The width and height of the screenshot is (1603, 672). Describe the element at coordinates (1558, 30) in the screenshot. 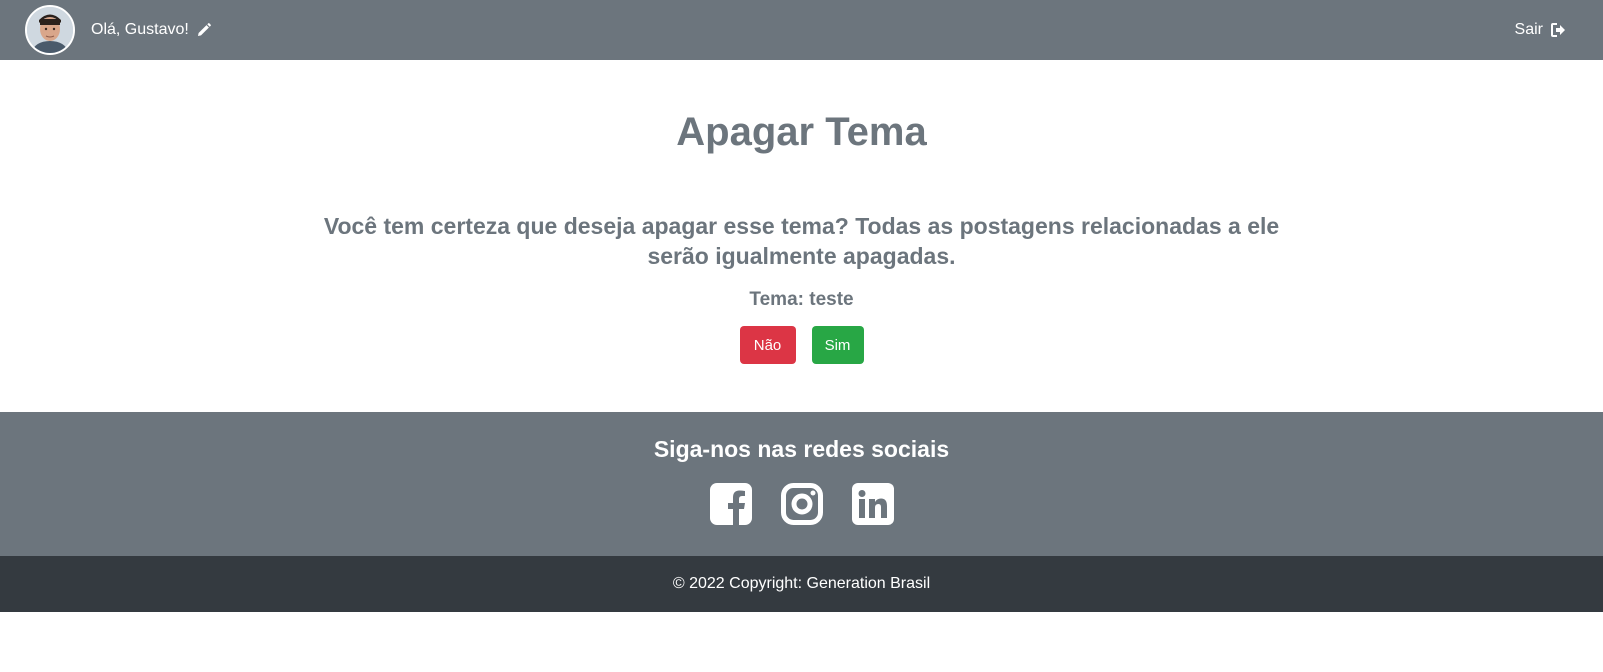

I see `sign-out-icon` at that location.